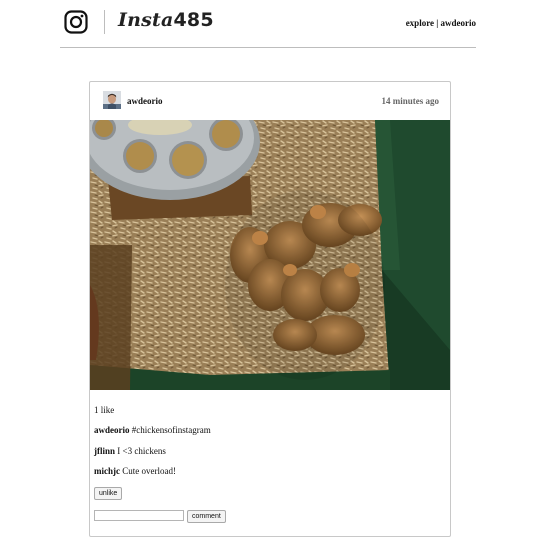 The image size is (540, 540). Describe the element at coordinates (459, 23) in the screenshot. I see `profile-link: awdeorio` at that location.